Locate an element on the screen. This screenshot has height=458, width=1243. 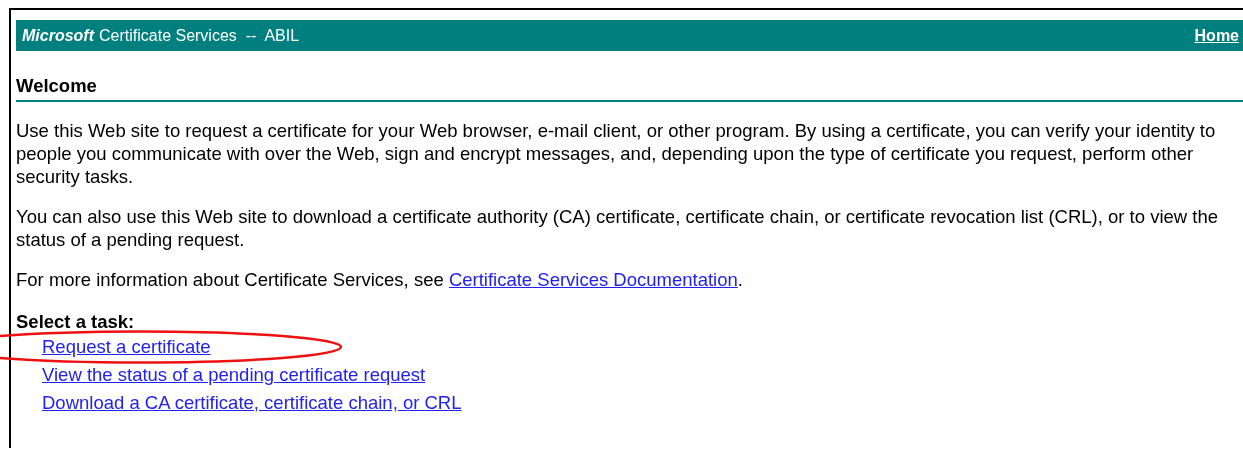
task-link: Download a CA certificate, certificate chain, or CRL is located at coordinates (252, 403).